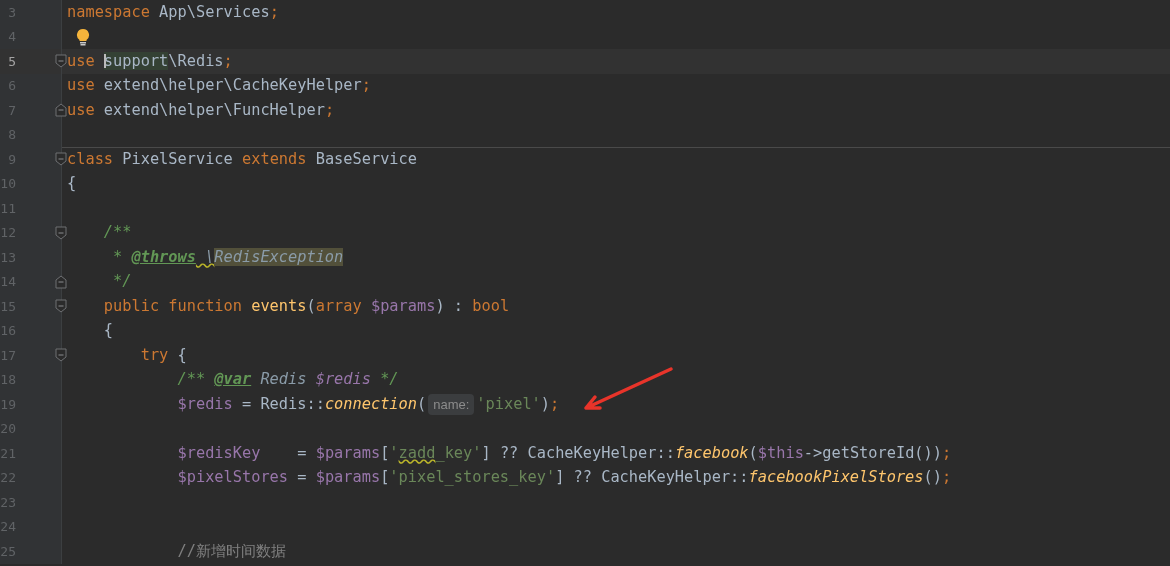 The height and width of the screenshot is (566, 1170). I want to click on code-text: 'pixel');, so click(518, 404).